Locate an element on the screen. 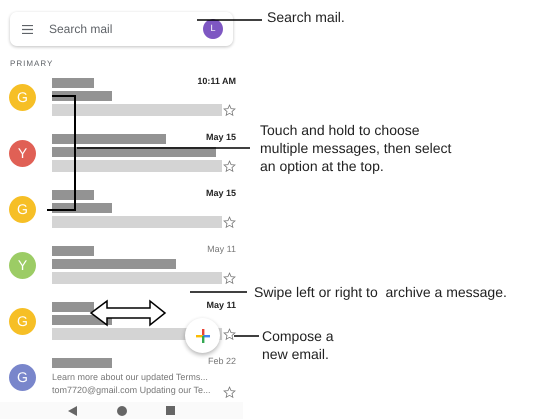 Image resolution: width=559 pixels, height=419 pixels. home-icon is located at coordinates (121, 411).